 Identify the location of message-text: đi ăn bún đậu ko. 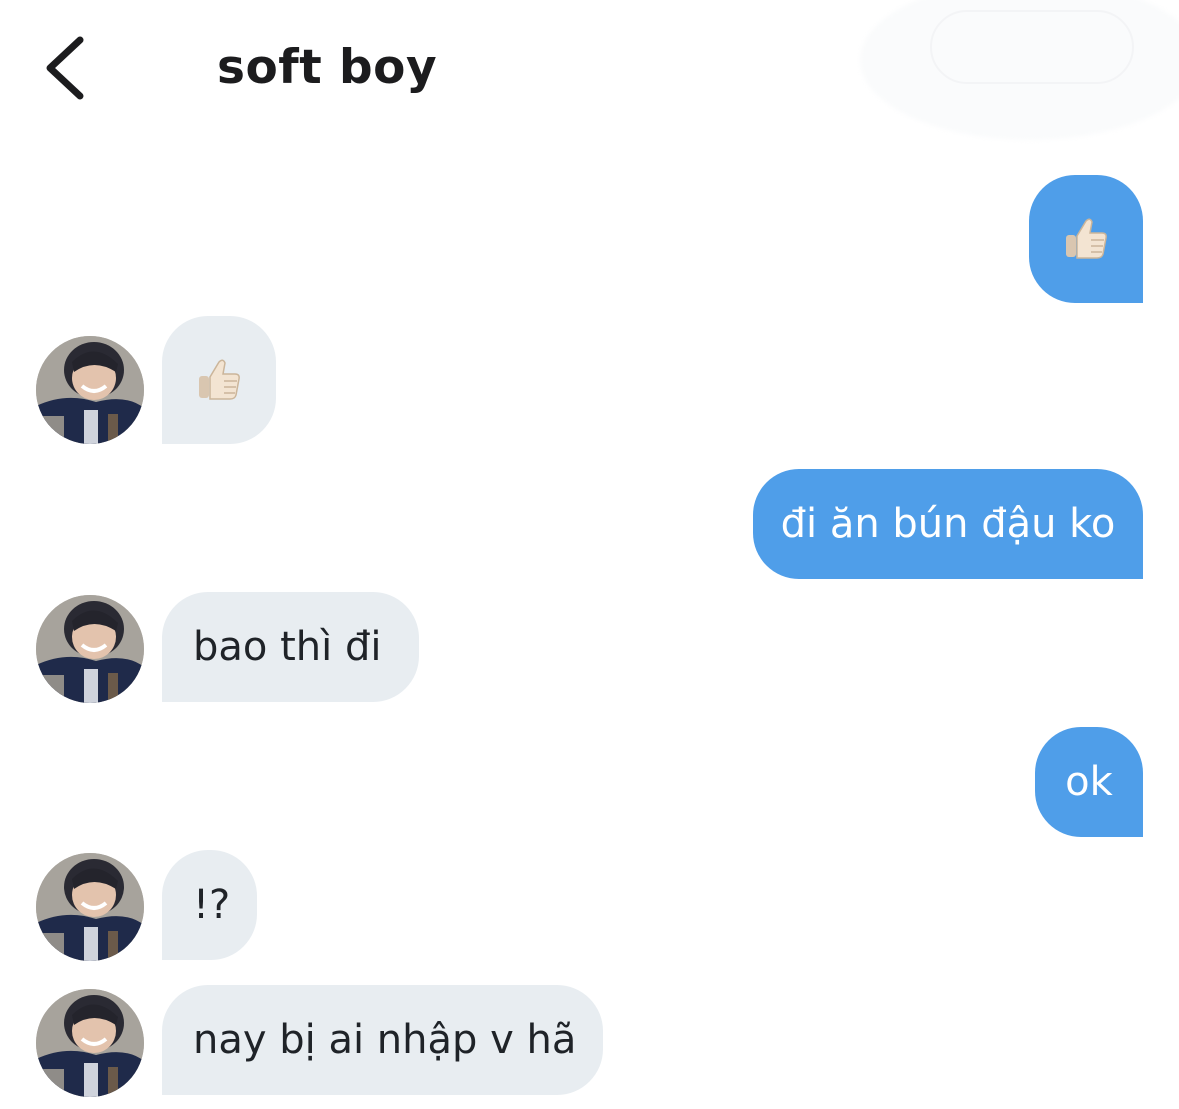
(948, 524).